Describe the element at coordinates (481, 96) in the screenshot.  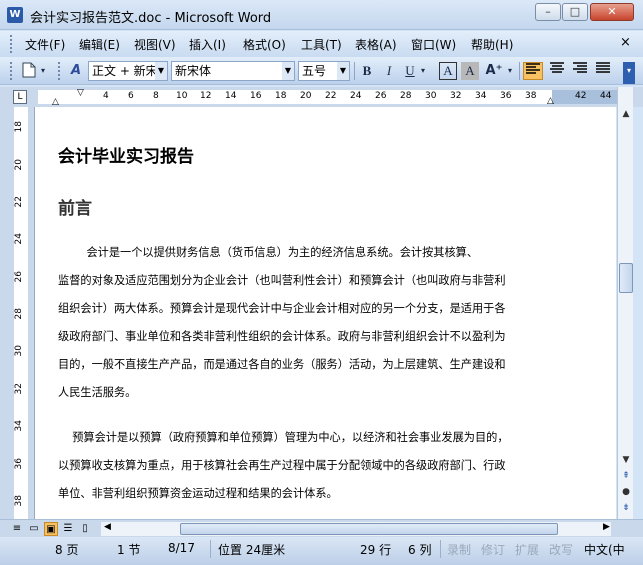
I see `ruler-tick: 34` at that location.